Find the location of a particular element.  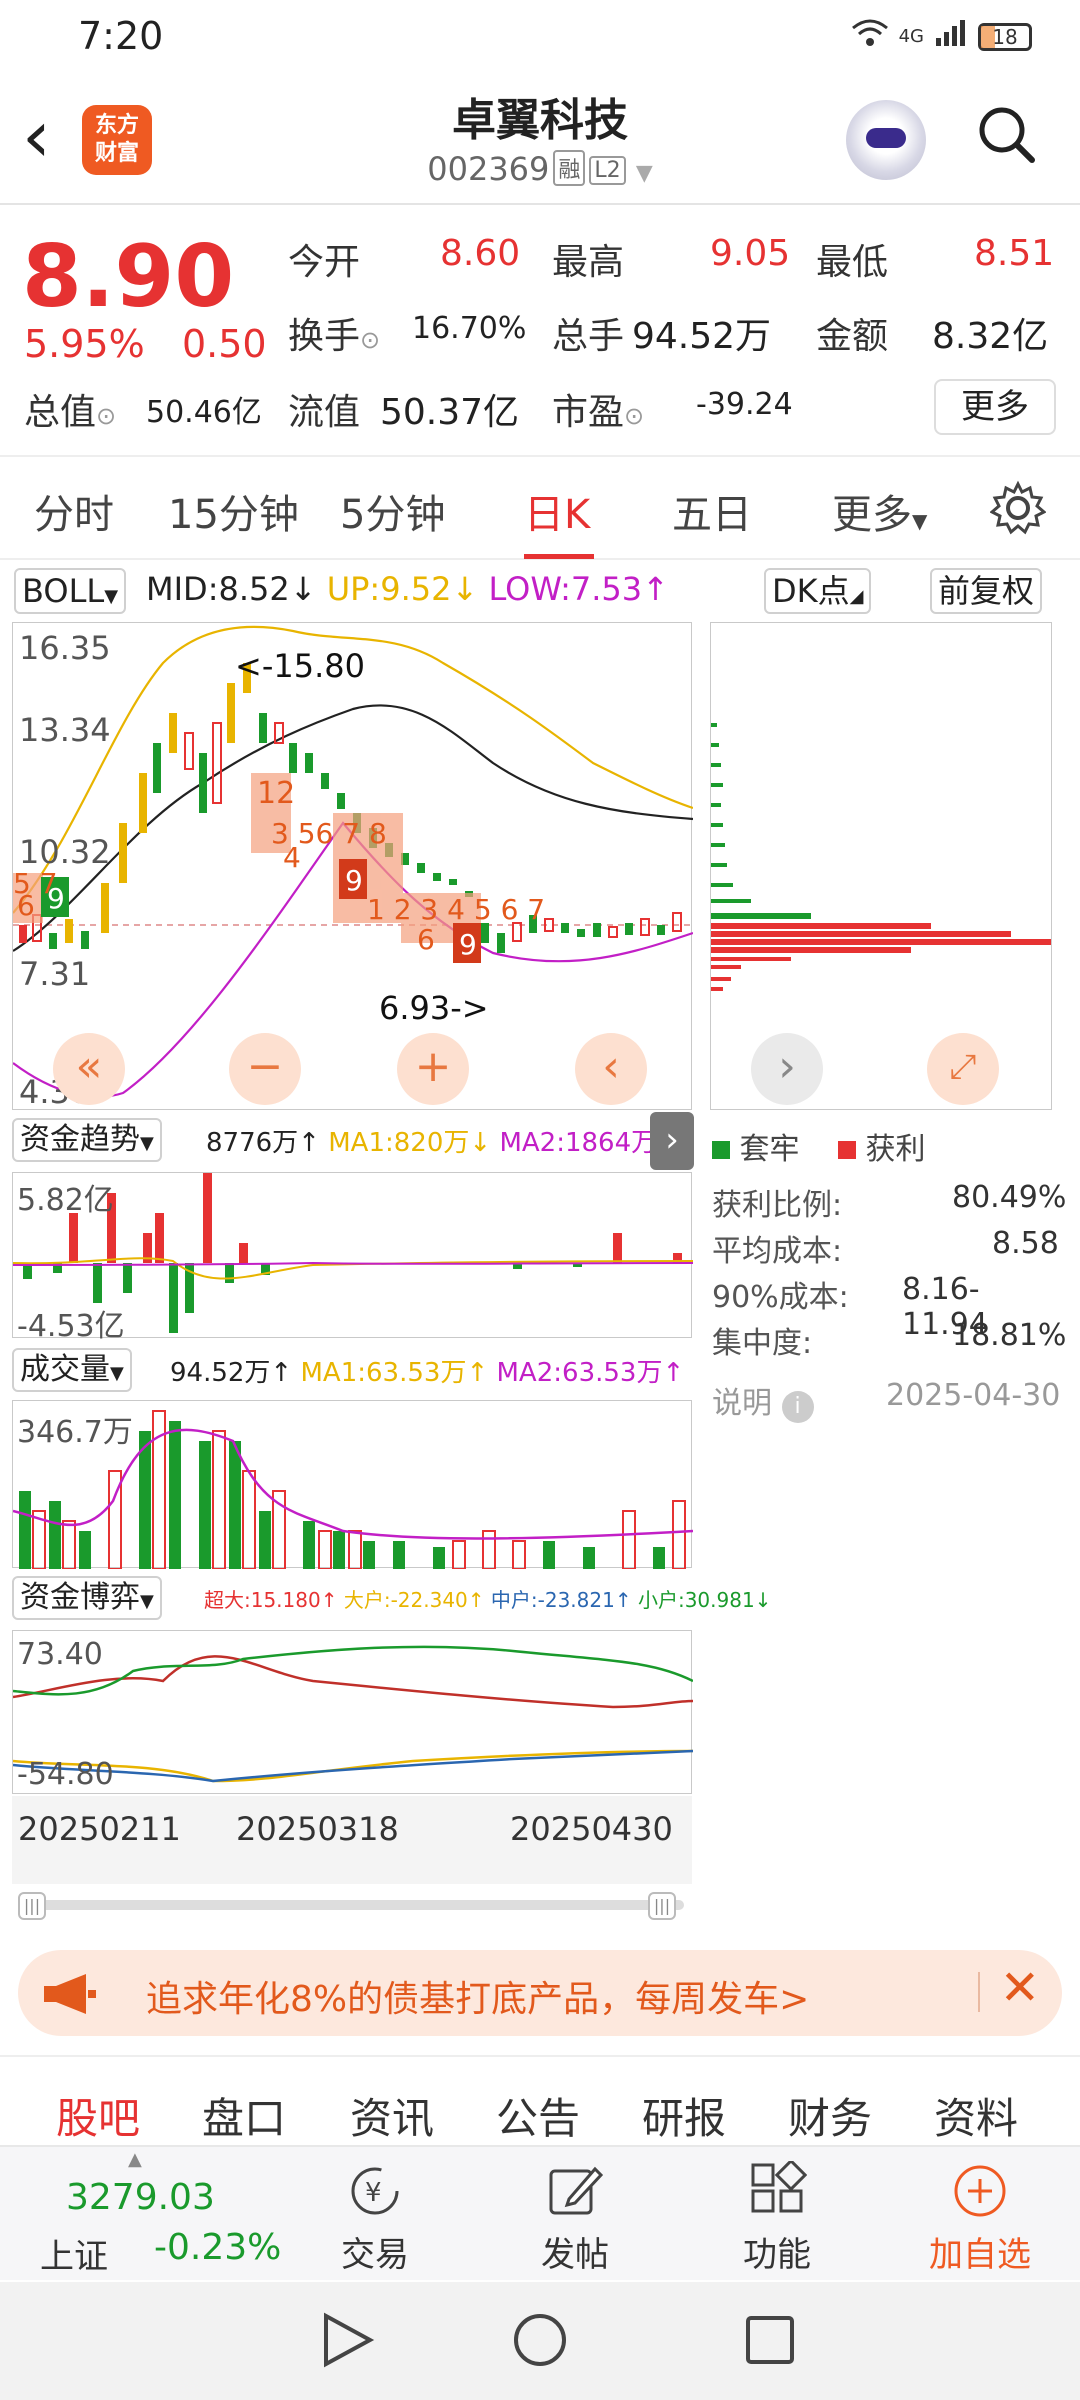

promo-banner: 追求年化8%的债基打底产品，每周发车> ✕ is located at coordinates (540, 1993).